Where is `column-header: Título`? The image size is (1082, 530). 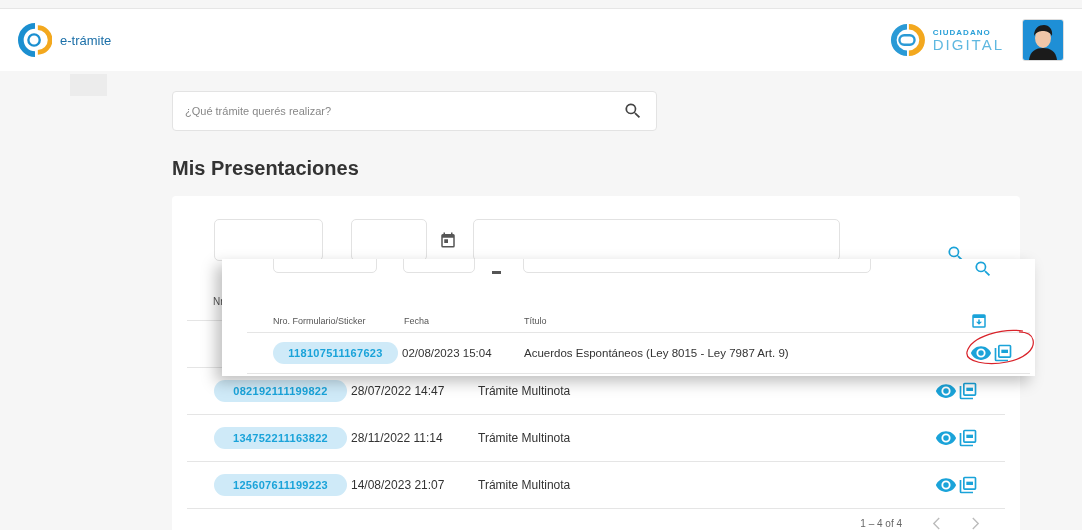 column-header: Título is located at coordinates (536, 321).